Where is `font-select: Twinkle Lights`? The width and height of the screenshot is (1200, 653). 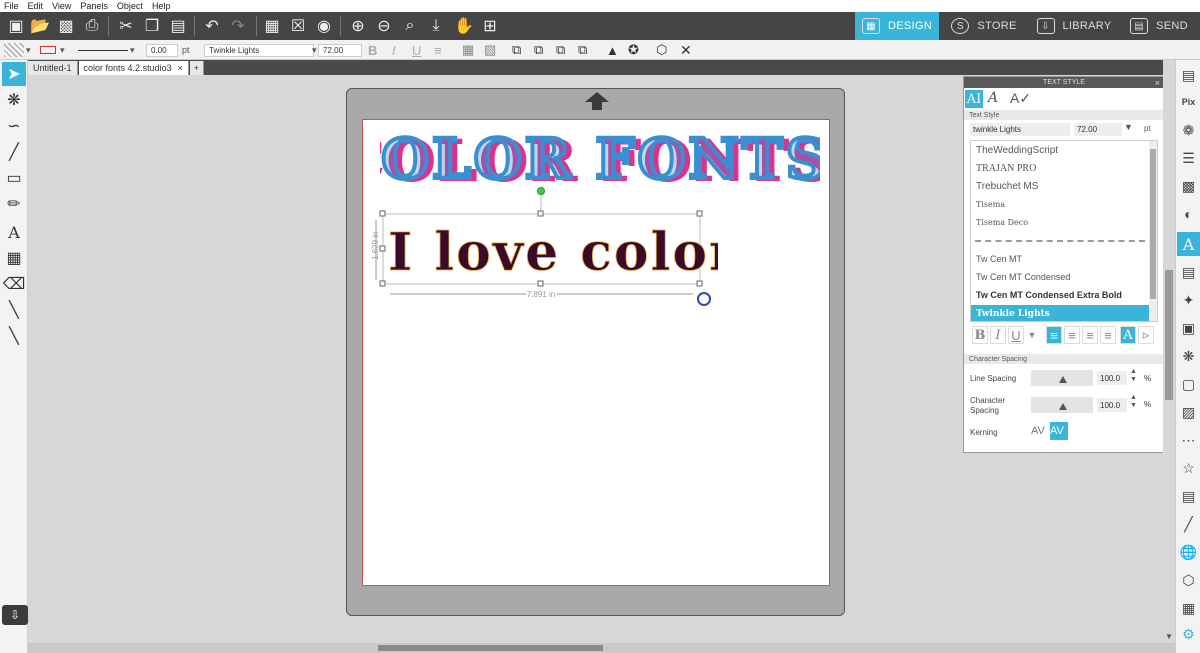
font-select: Twinkle Lights is located at coordinates (259, 50).